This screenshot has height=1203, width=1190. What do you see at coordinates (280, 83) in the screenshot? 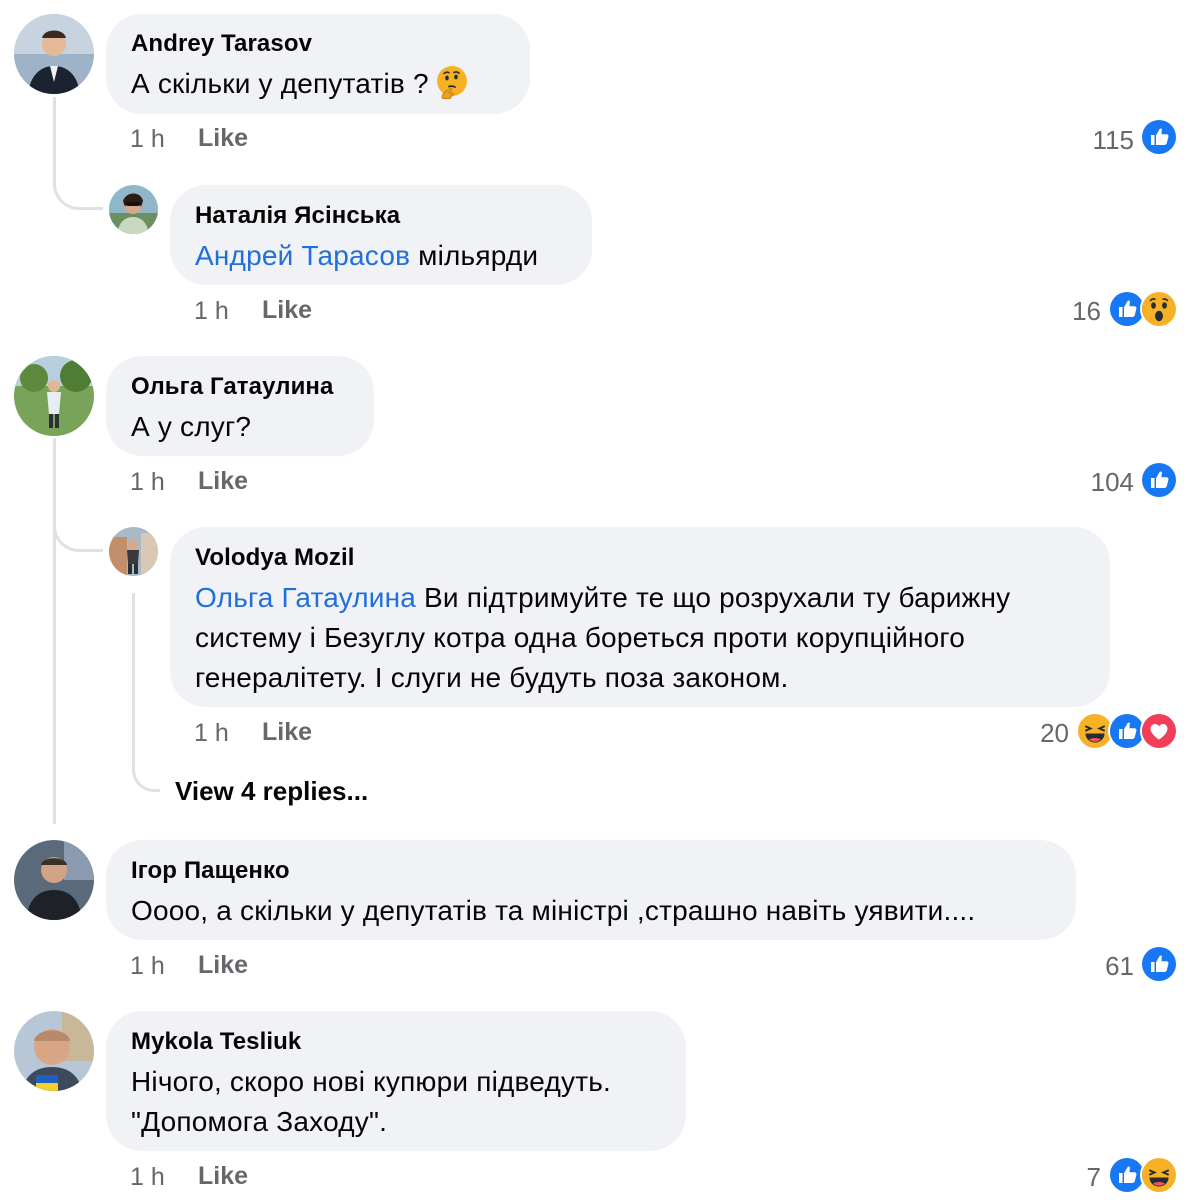
I see `comment-text-body: А скільки у депутатів ?` at bounding box center [280, 83].